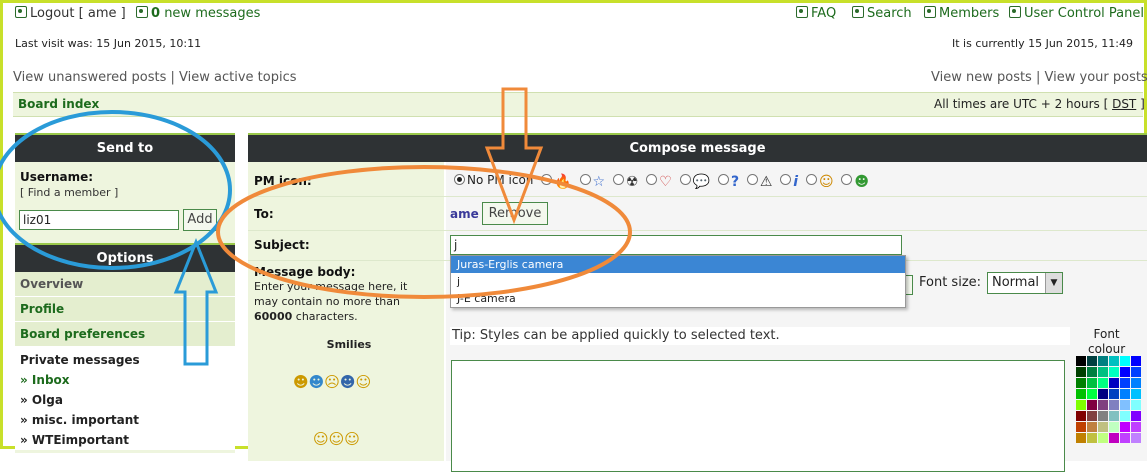 Image resolution: width=1147 pixels, height=472 pixels. I want to click on smiley-blue-icon: ☻, so click(317, 382).